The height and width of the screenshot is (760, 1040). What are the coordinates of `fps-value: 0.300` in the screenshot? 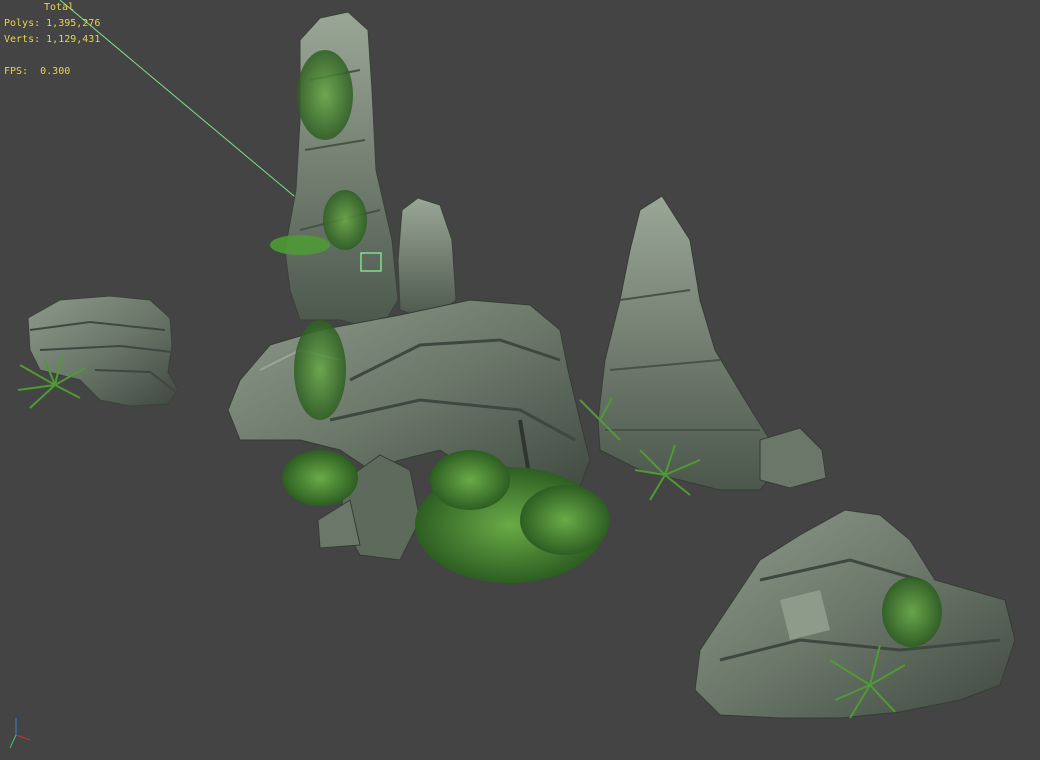 It's located at (55, 71).